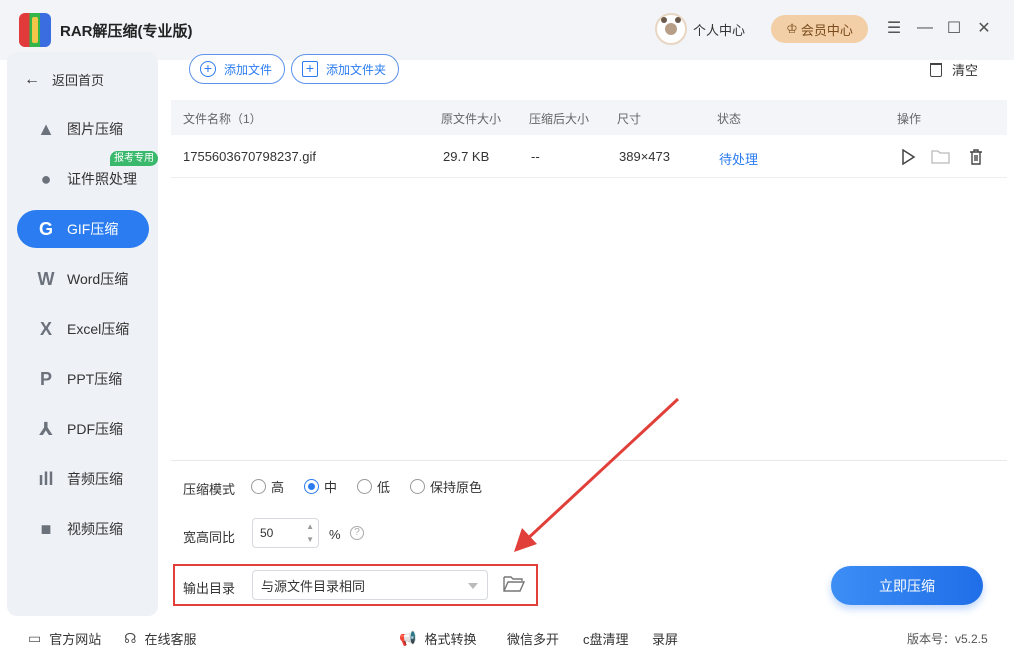 The image size is (1014, 664). What do you see at coordinates (356, 69) in the screenshot?
I see `add-folder-label: 添加文件夹` at bounding box center [356, 69].